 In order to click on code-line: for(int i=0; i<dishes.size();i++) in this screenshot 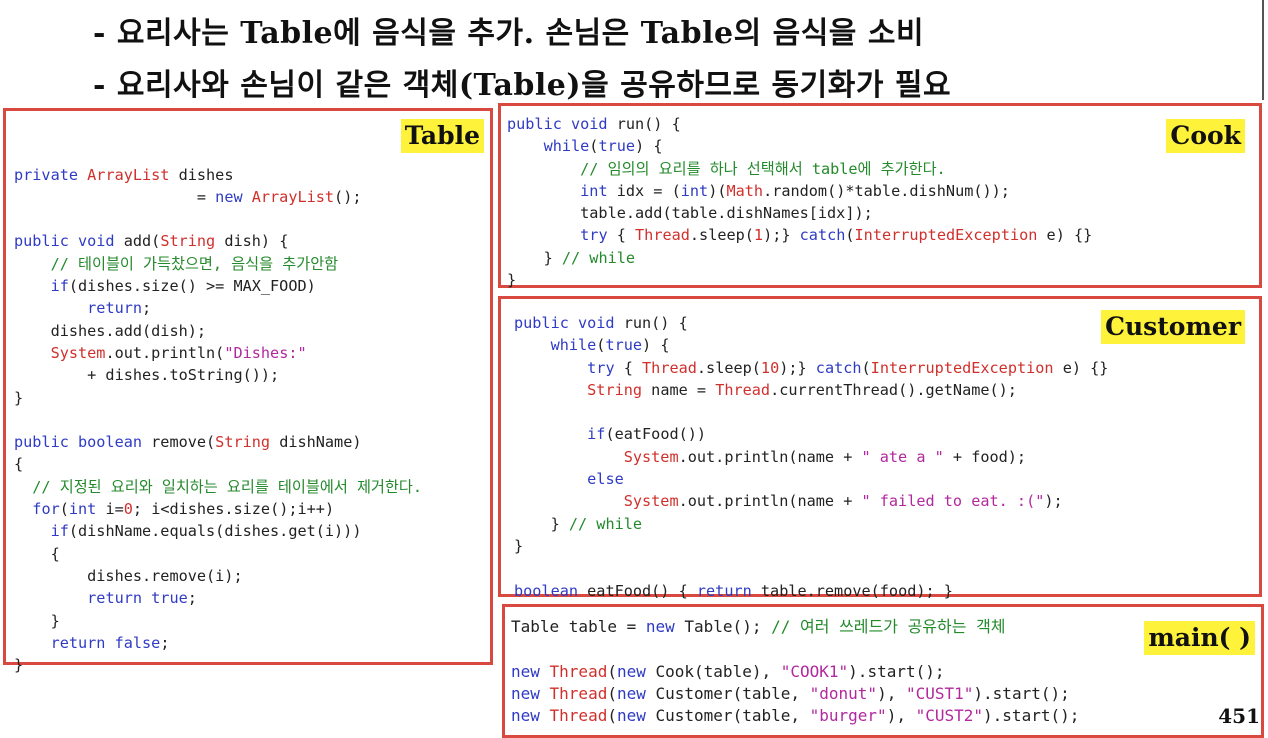, I will do `click(218, 509)`.